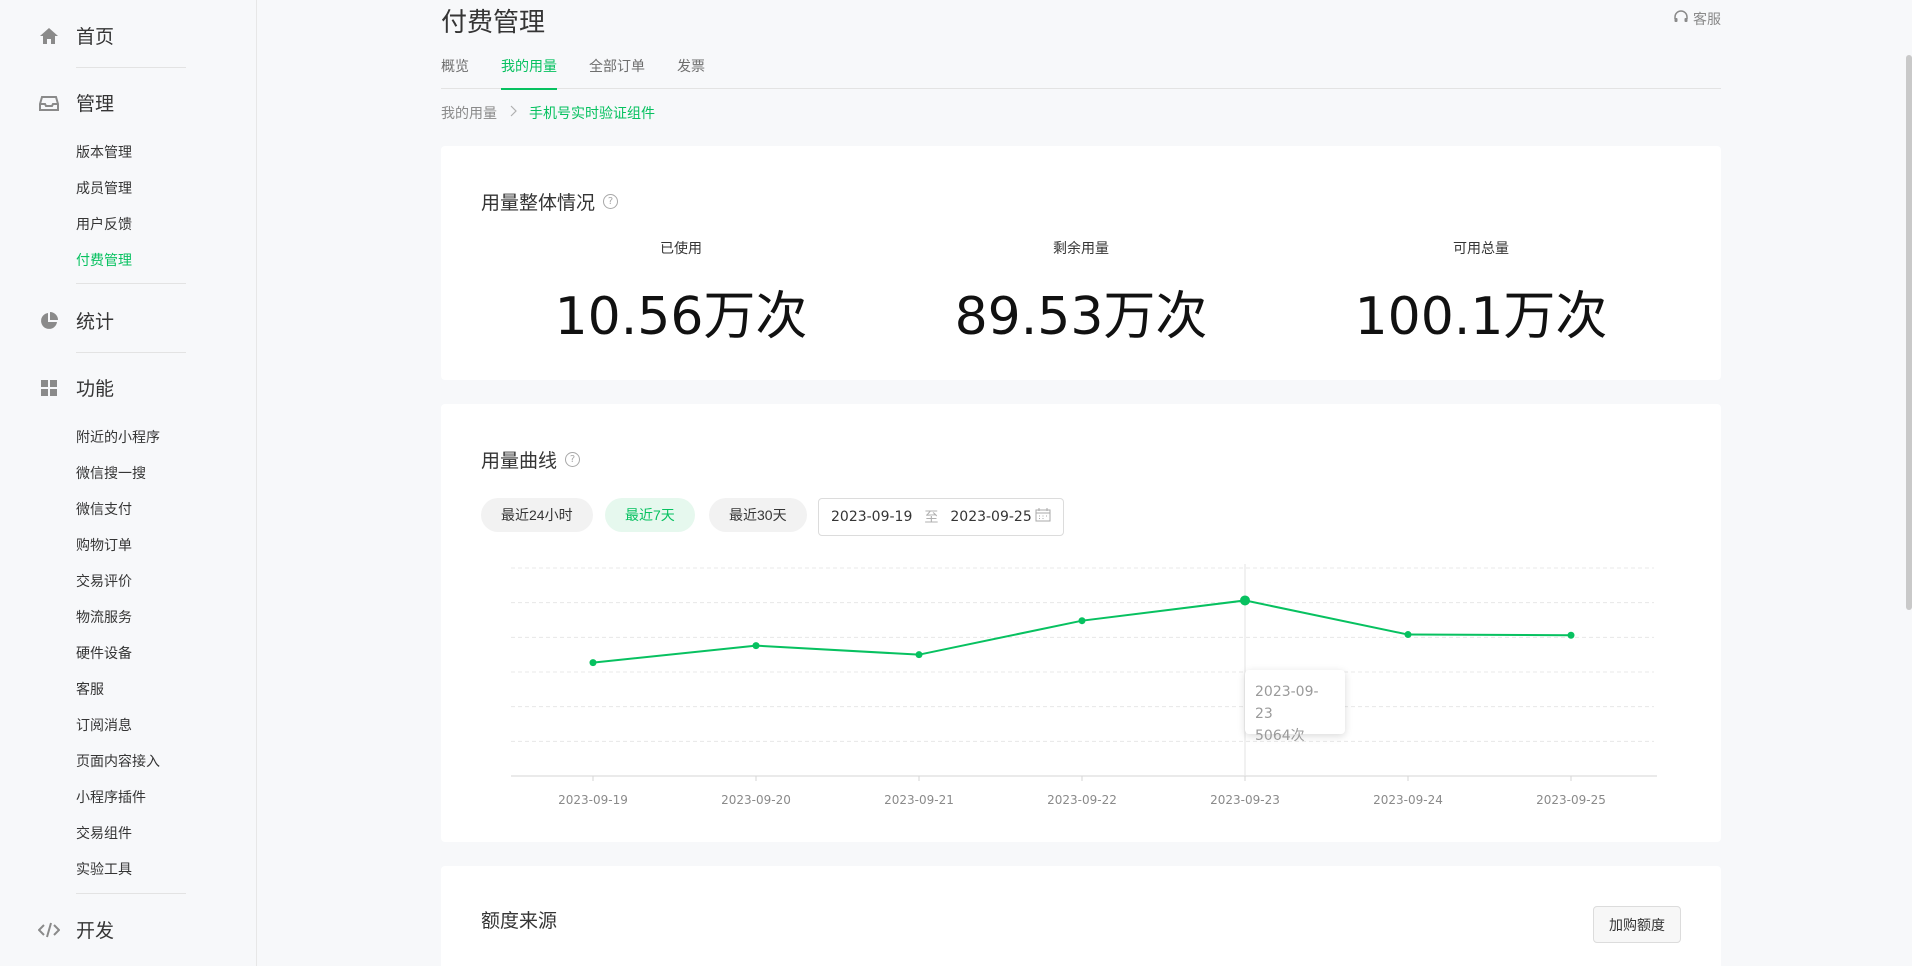 This screenshot has width=1912, height=966. I want to click on scrollbar, so click(1909, 332).